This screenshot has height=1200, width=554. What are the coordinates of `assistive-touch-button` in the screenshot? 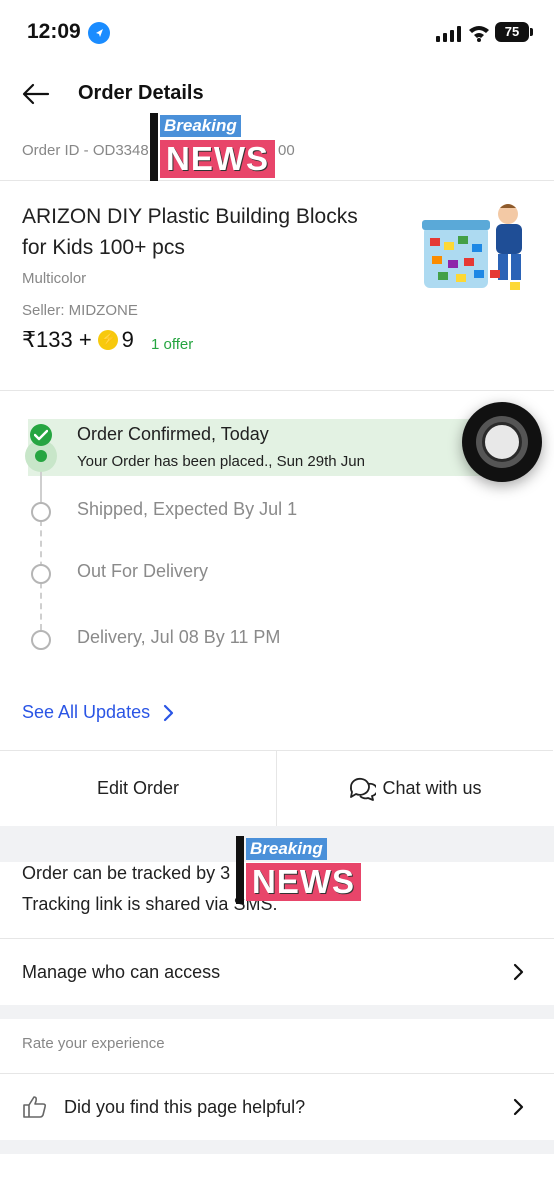 It's located at (502, 442).